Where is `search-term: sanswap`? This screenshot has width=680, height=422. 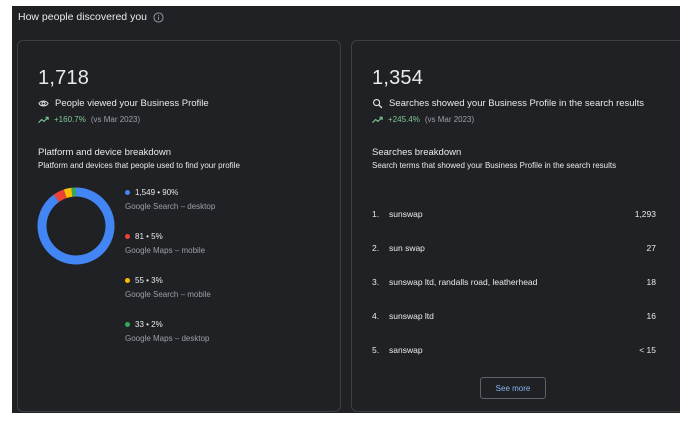
search-term: sanswap is located at coordinates (406, 350).